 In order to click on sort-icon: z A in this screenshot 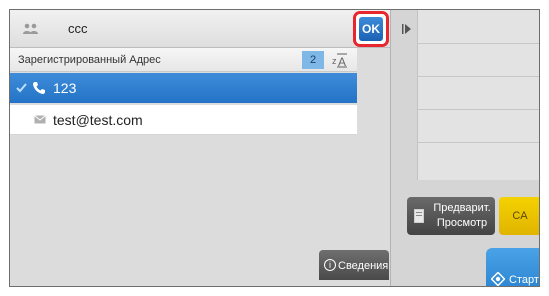, I will do `click(340, 60)`.